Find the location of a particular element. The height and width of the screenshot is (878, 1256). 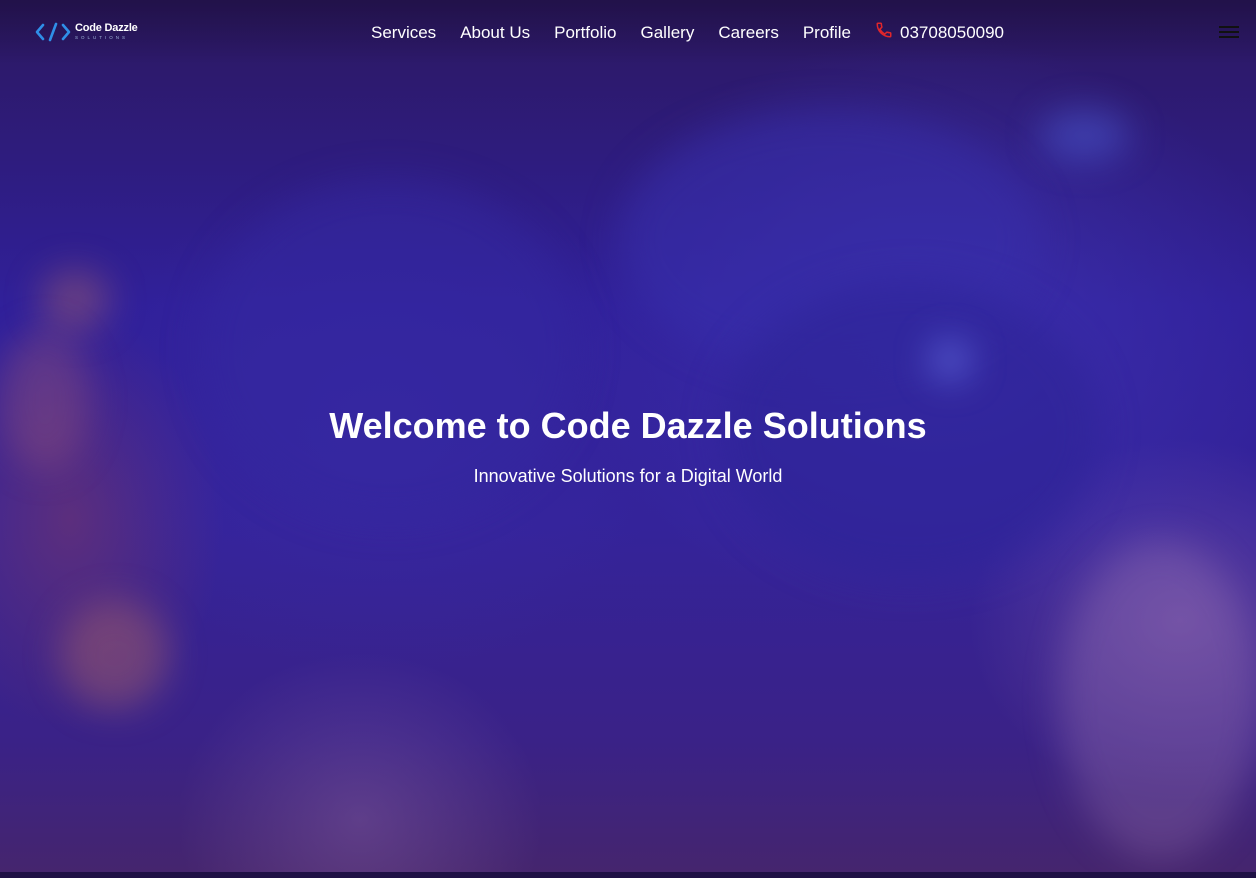

hamburger-menu-icon is located at coordinates (1229, 32).